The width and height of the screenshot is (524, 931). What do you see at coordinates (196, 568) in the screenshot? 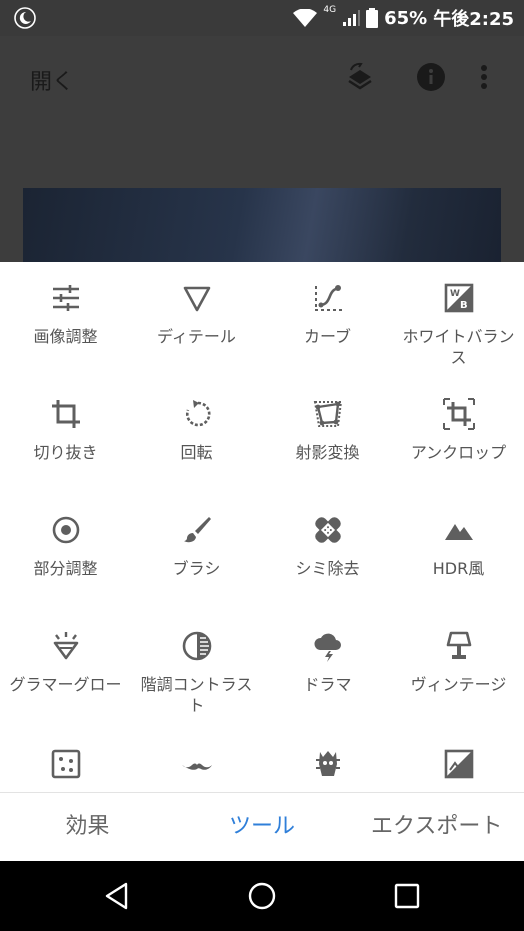
I see `tool-label: ブラシ` at bounding box center [196, 568].